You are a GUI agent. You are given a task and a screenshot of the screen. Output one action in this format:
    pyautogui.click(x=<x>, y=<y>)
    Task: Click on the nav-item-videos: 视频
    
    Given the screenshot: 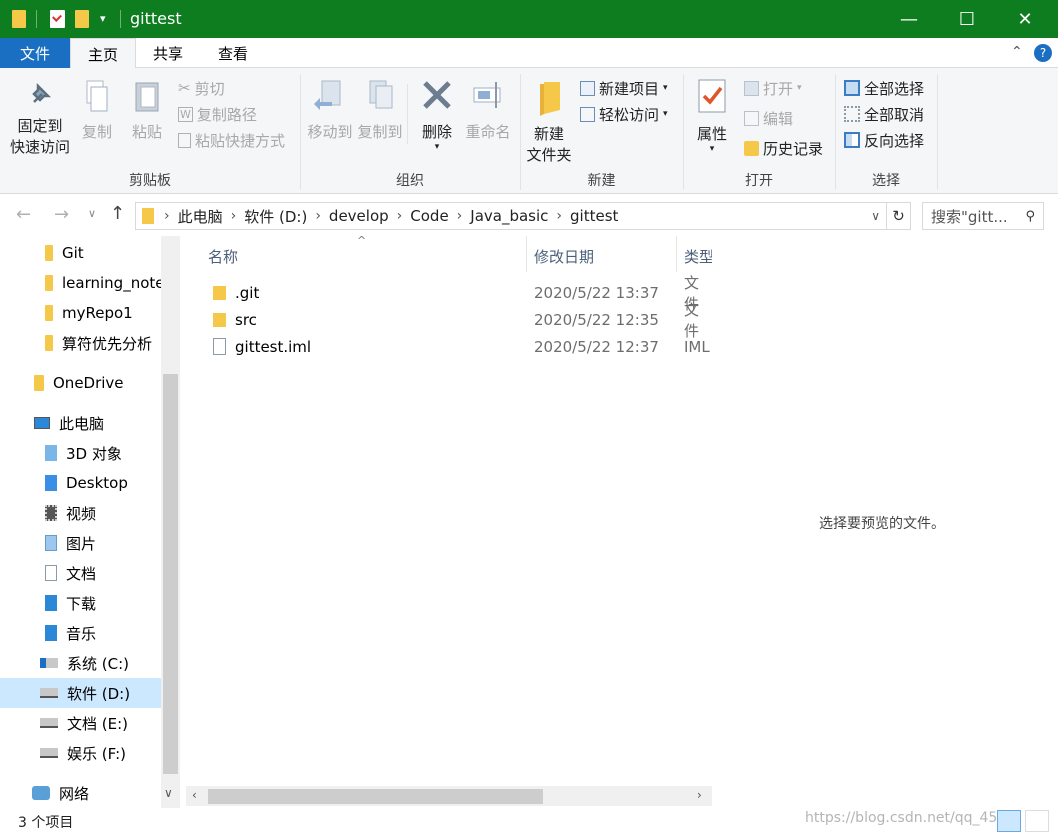 What is the action you would take?
    pyautogui.click(x=80, y=513)
    